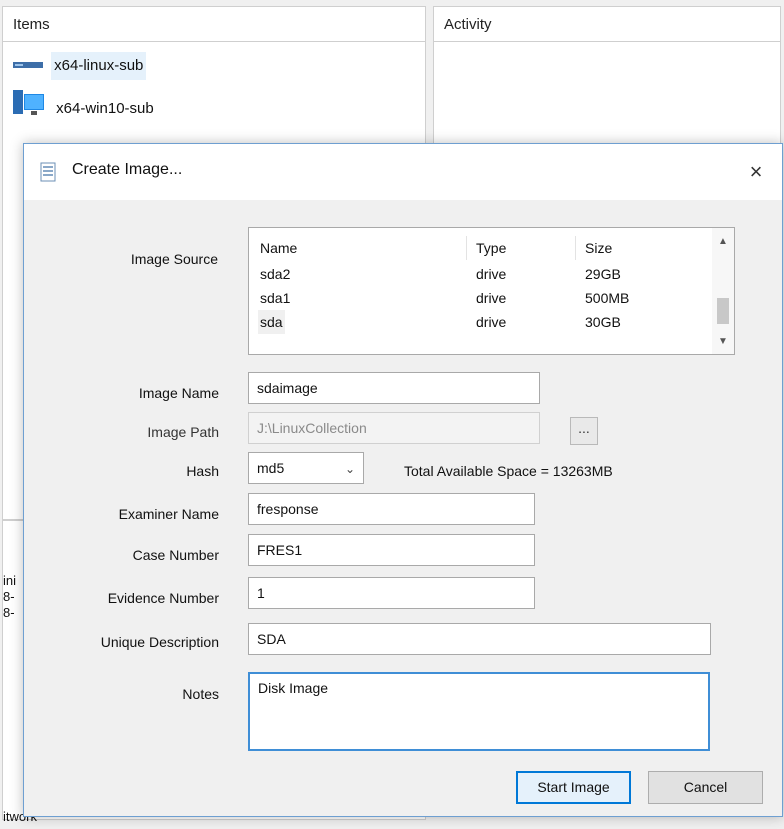  I want to click on close-icon: ×, so click(756, 172).